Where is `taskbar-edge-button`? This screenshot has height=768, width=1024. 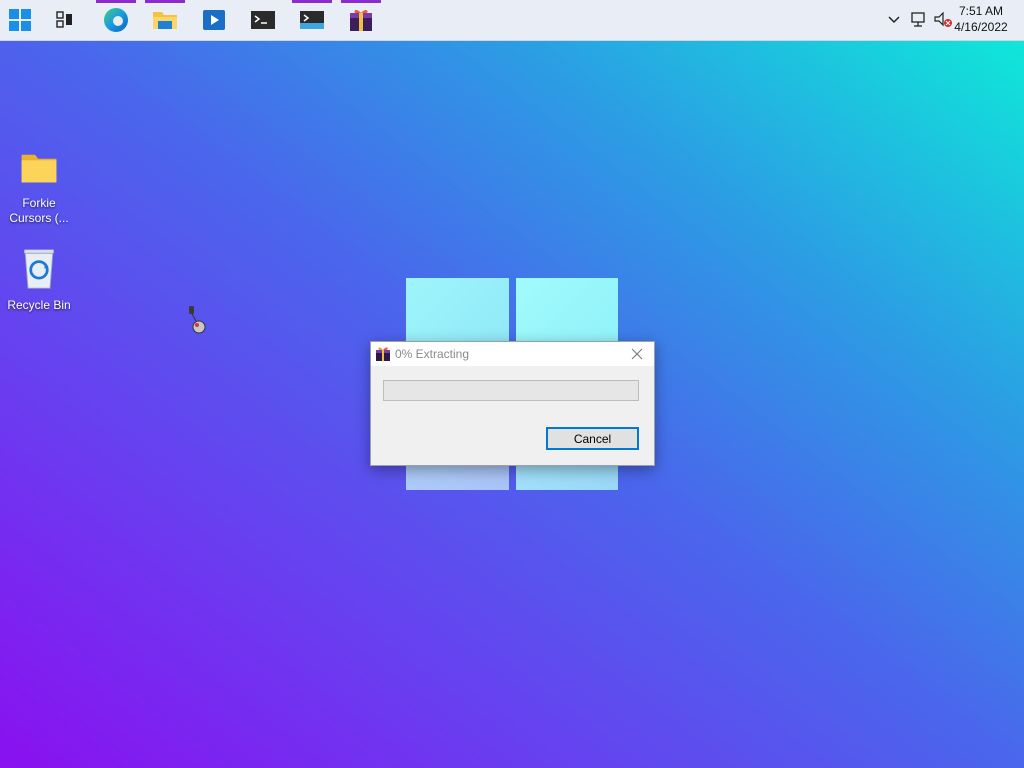 taskbar-edge-button is located at coordinates (116, 20).